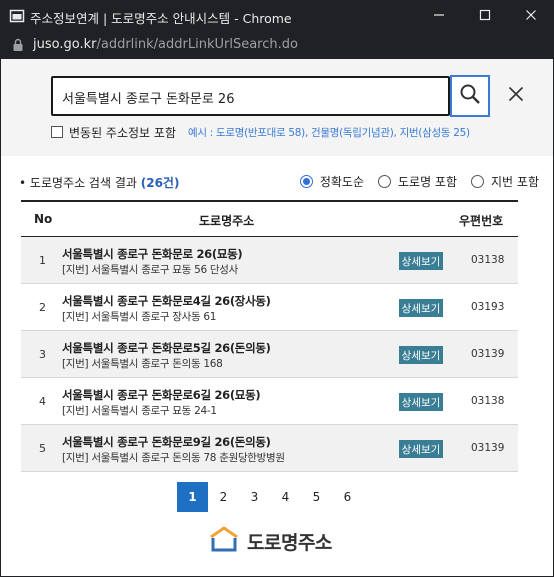  I want to click on sort-option-jibun: 지번 포함, so click(505, 181).